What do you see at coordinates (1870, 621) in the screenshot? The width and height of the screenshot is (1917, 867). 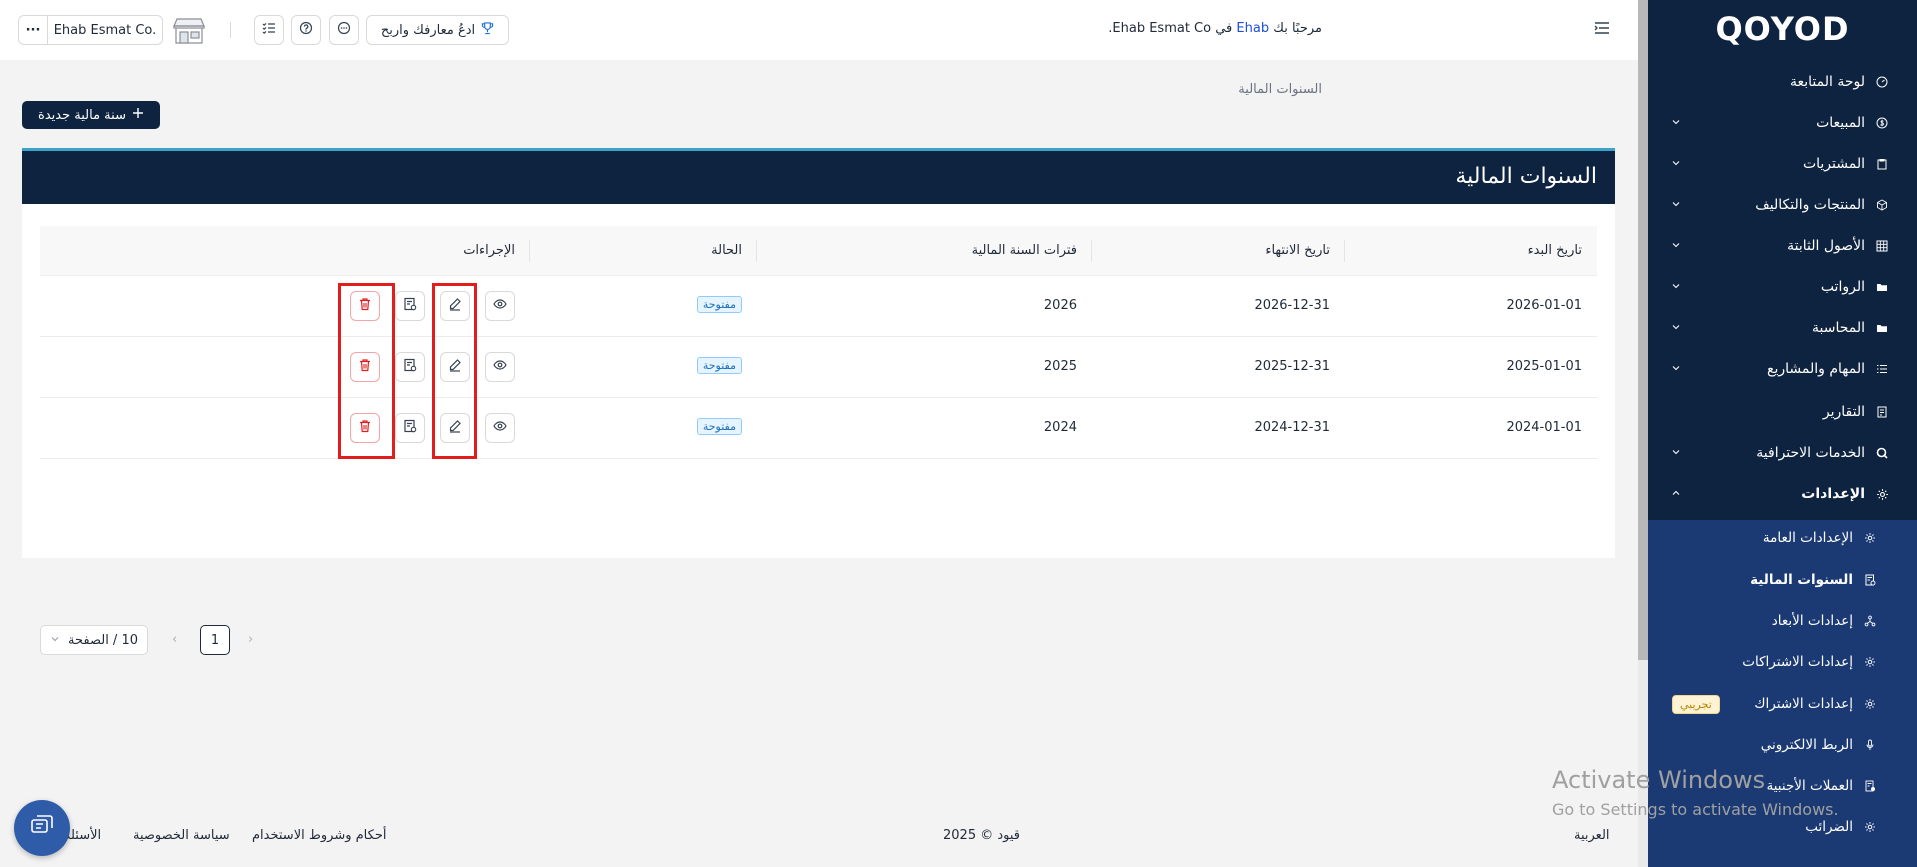 I see `nodes-icon` at bounding box center [1870, 621].